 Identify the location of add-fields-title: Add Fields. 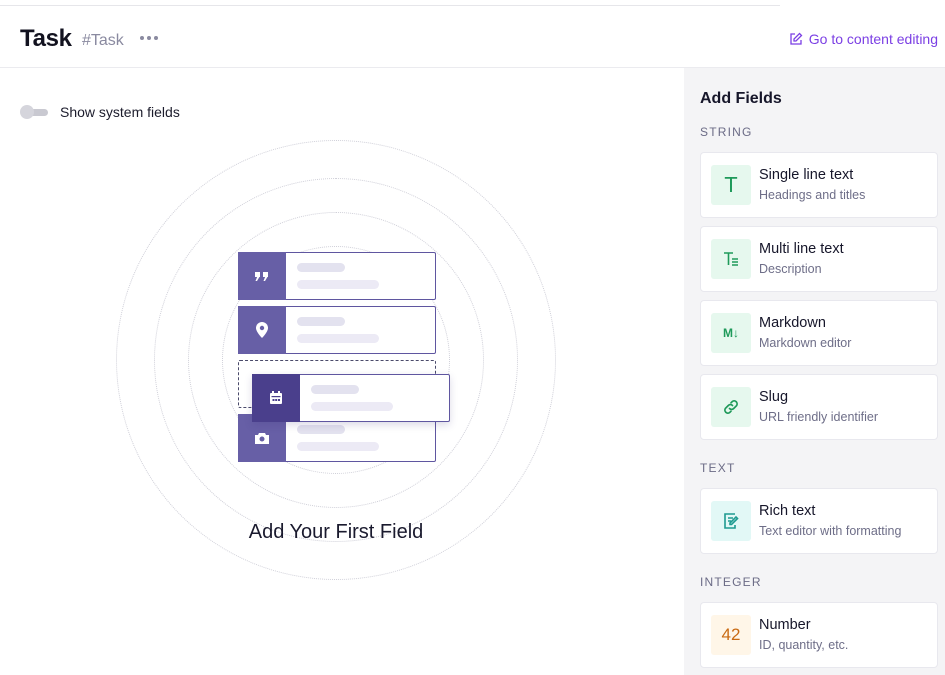
(741, 98).